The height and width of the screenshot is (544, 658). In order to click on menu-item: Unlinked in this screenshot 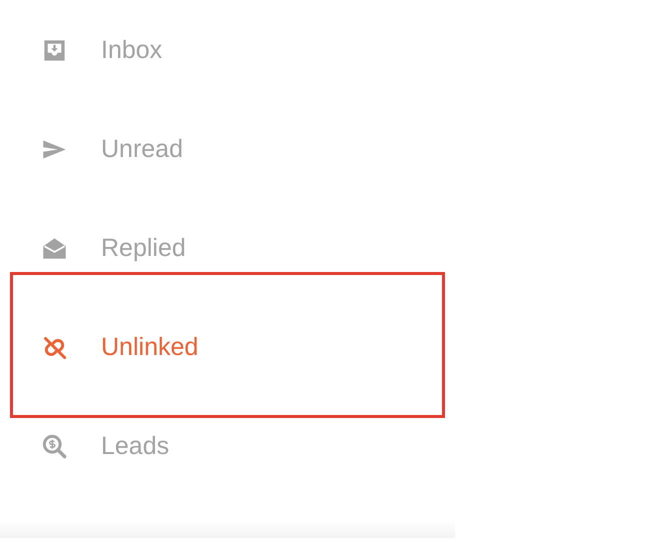, I will do `click(149, 347)`.